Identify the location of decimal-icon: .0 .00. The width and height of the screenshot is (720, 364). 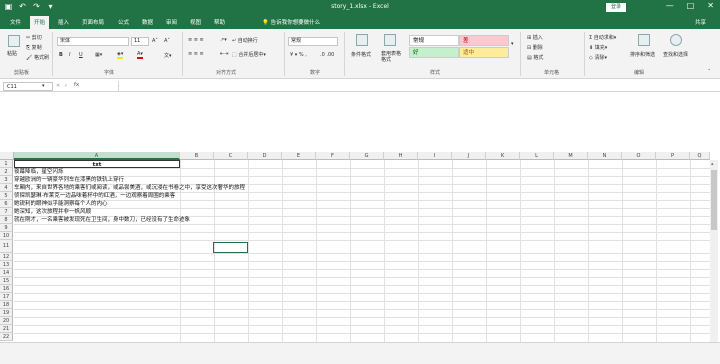
(327, 55).